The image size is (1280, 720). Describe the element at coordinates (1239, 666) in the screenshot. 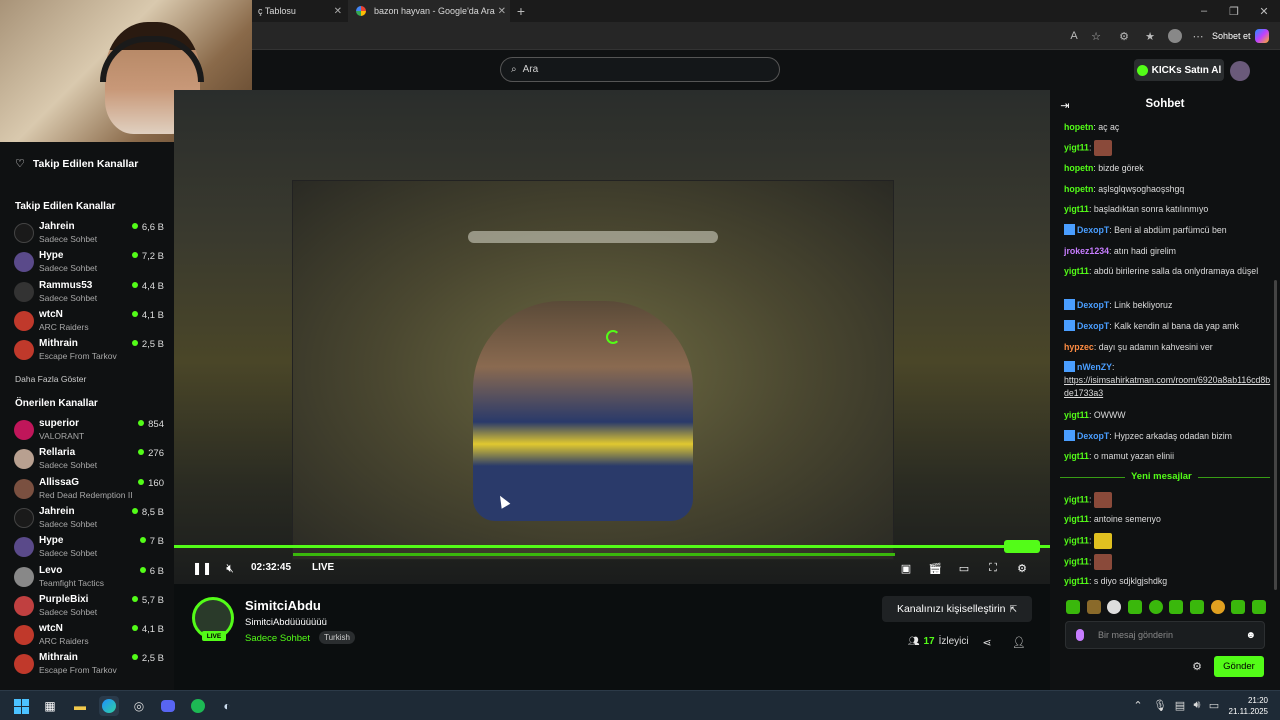

I see `send-button: Gönder` at that location.